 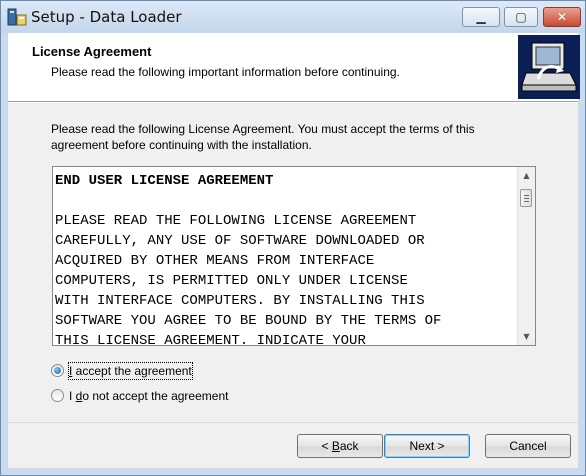 I want to click on wizard-computer-icon, so click(x=549, y=67).